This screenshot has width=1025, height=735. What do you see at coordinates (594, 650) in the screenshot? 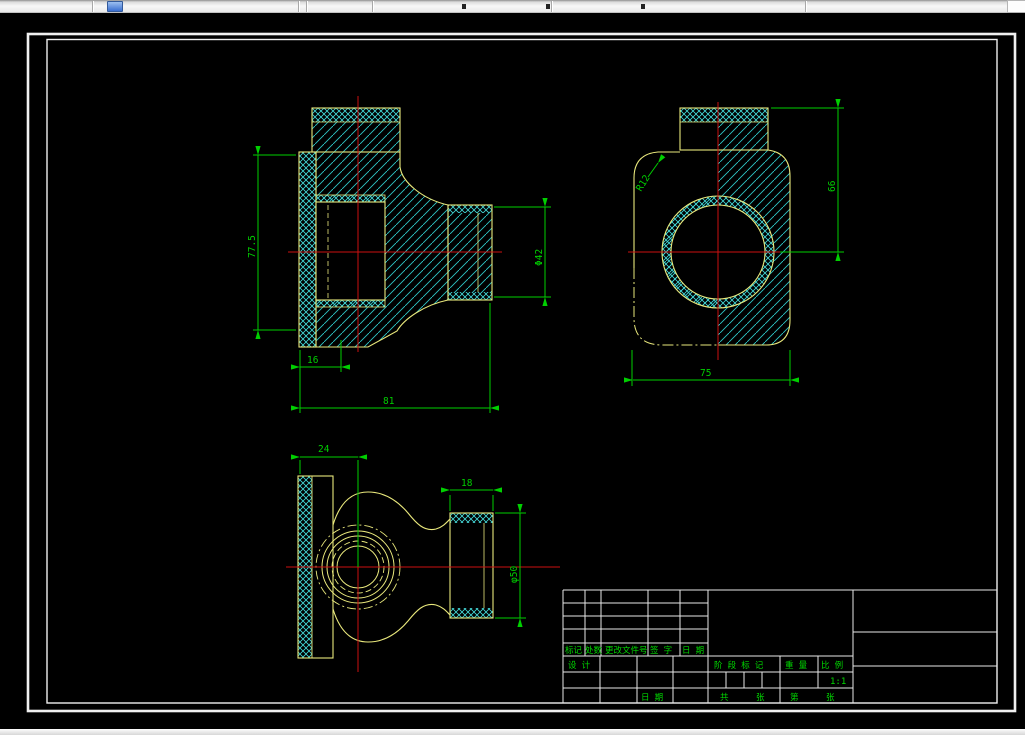
I see `titleblock-label: 处数` at bounding box center [594, 650].